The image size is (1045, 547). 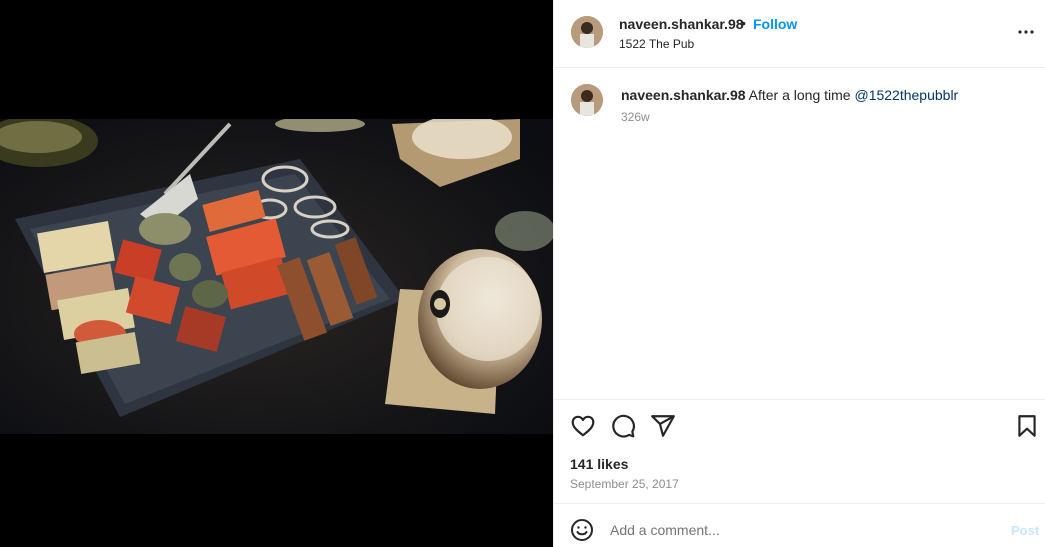 What do you see at coordinates (587, 32) in the screenshot?
I see `author-avatar` at bounding box center [587, 32].